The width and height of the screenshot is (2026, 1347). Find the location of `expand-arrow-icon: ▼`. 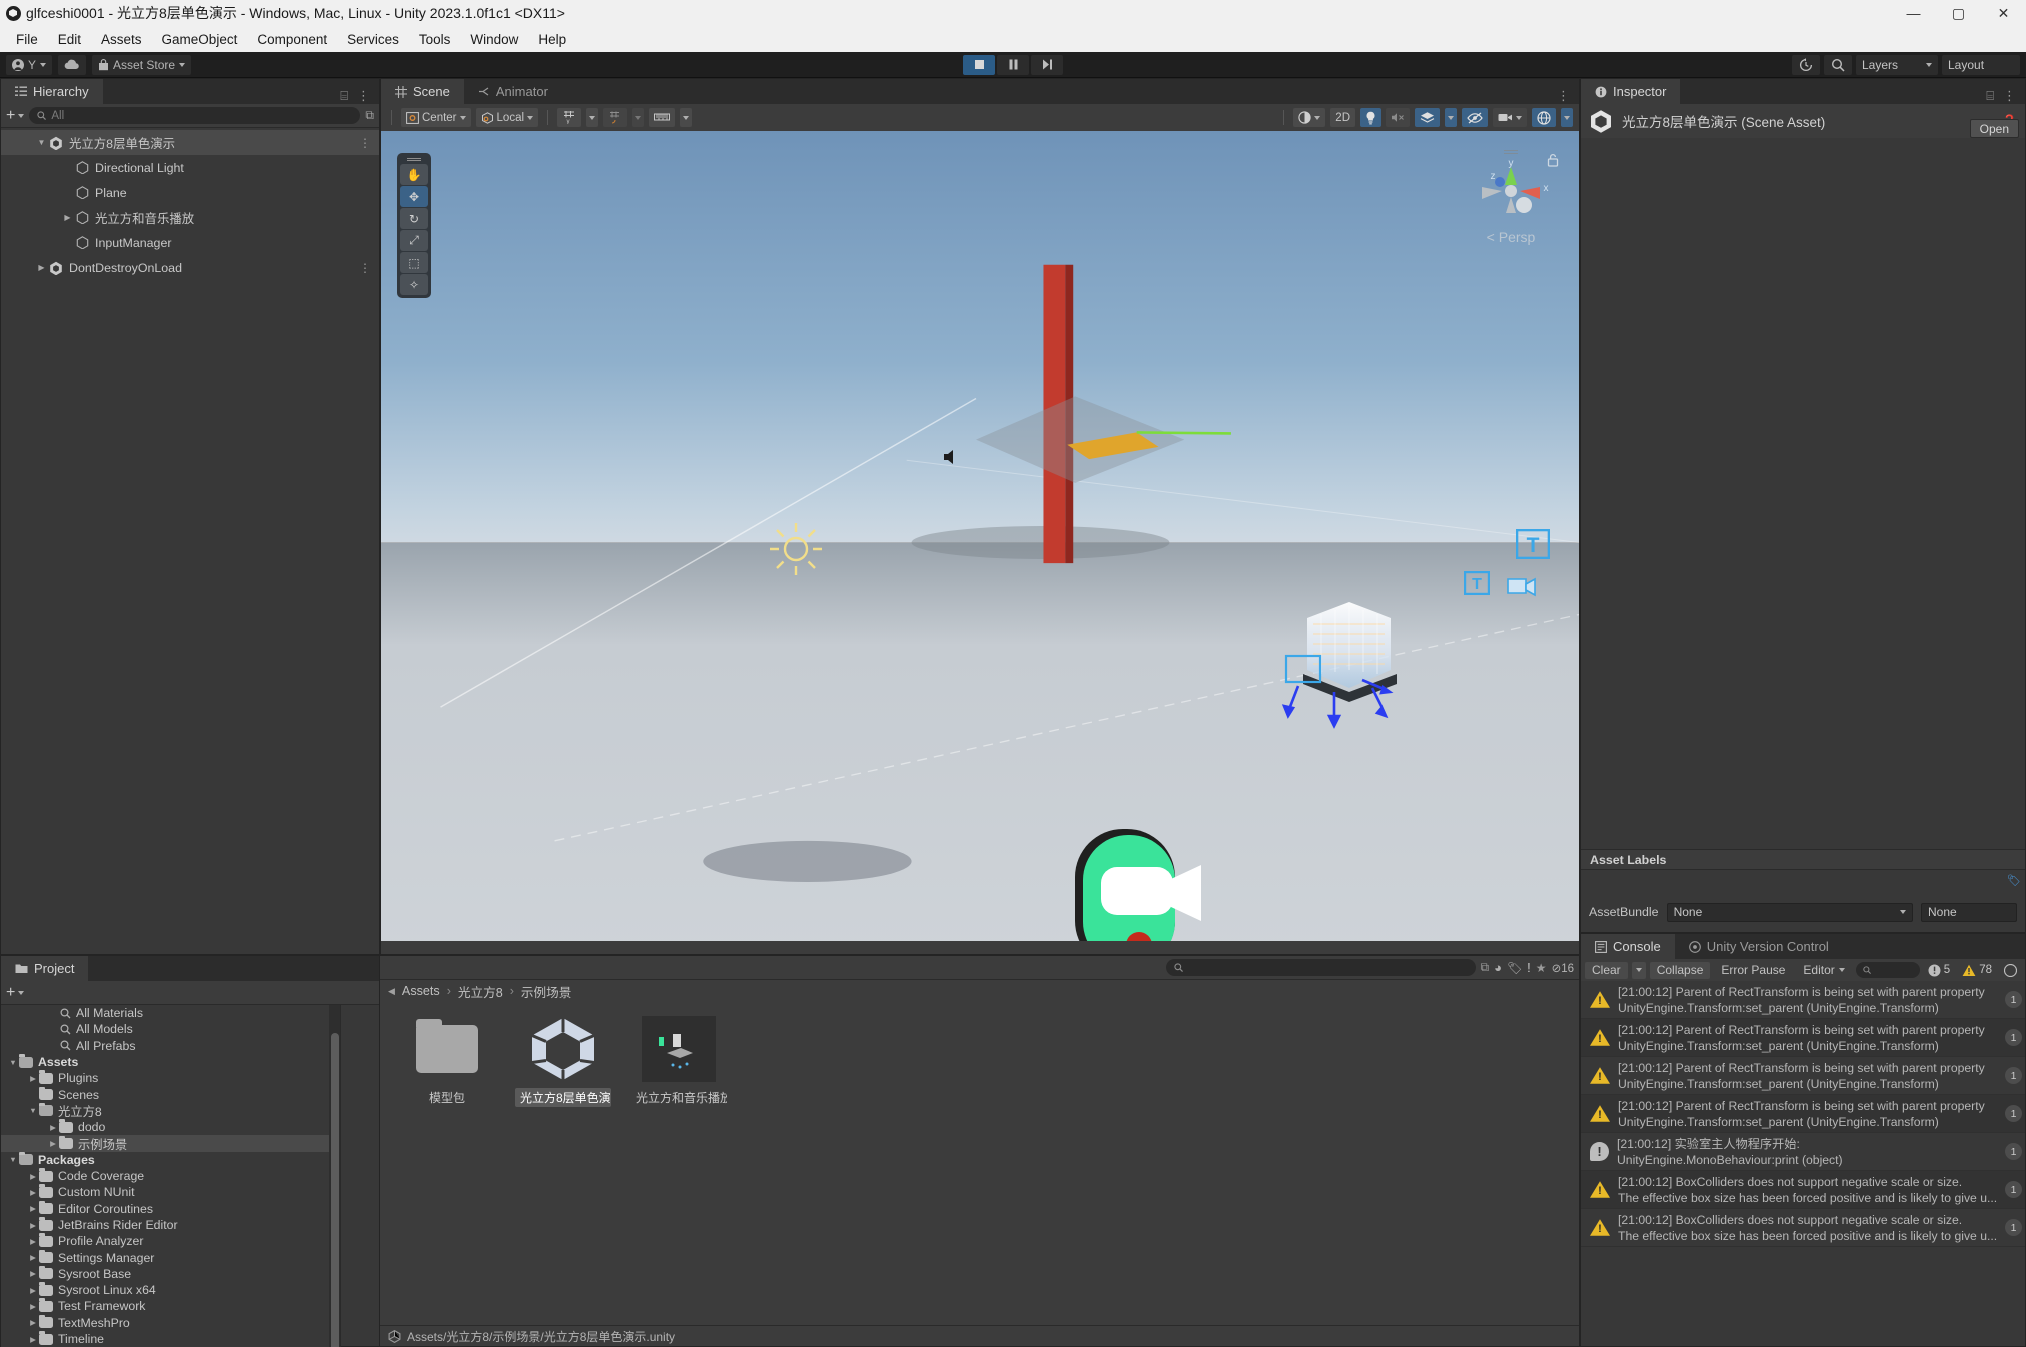

expand-arrow-icon: ▼ is located at coordinates (13, 1159).